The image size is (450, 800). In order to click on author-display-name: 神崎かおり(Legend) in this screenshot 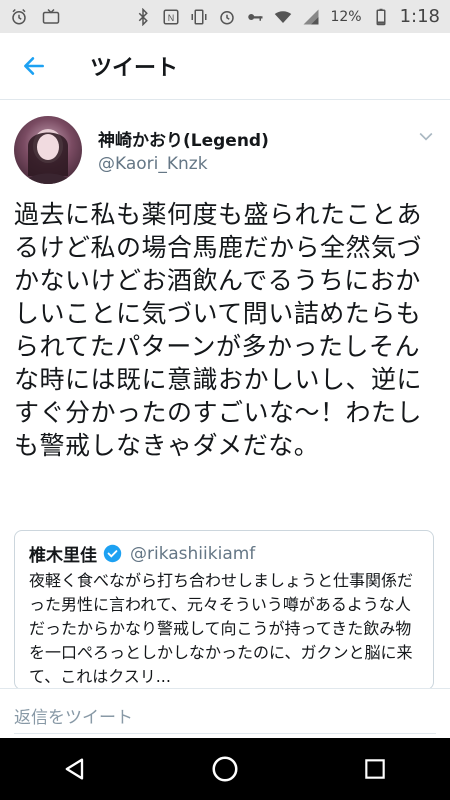, I will do `click(183, 138)`.